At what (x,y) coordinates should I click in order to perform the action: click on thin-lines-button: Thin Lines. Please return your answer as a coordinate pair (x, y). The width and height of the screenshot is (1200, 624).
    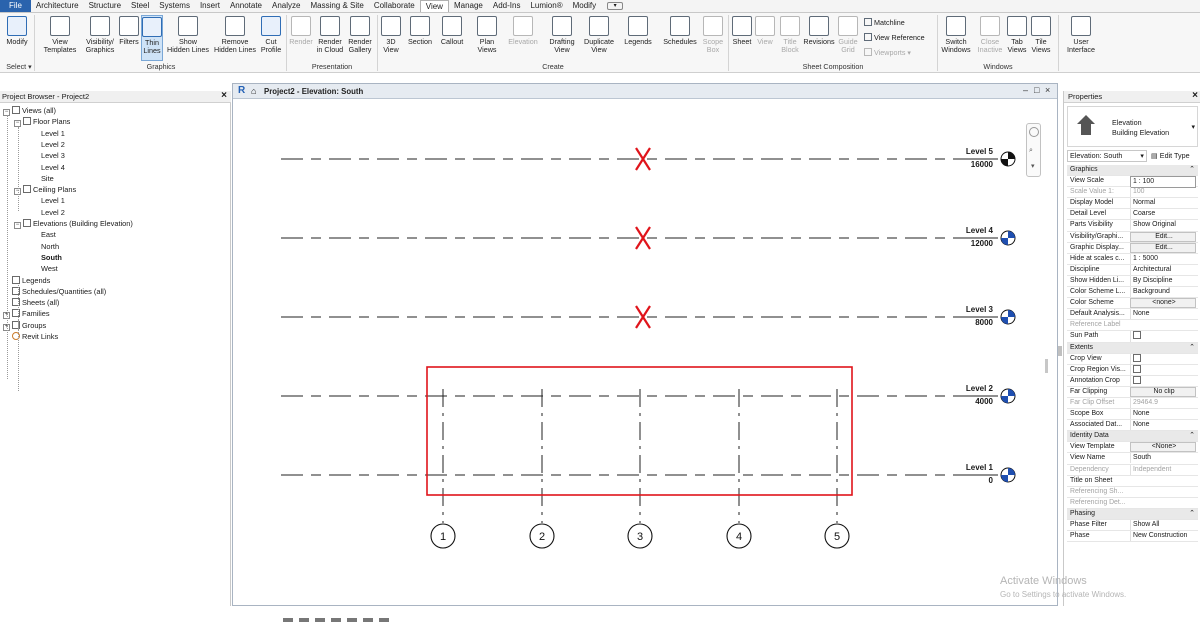
    Looking at the image, I should click on (152, 38).